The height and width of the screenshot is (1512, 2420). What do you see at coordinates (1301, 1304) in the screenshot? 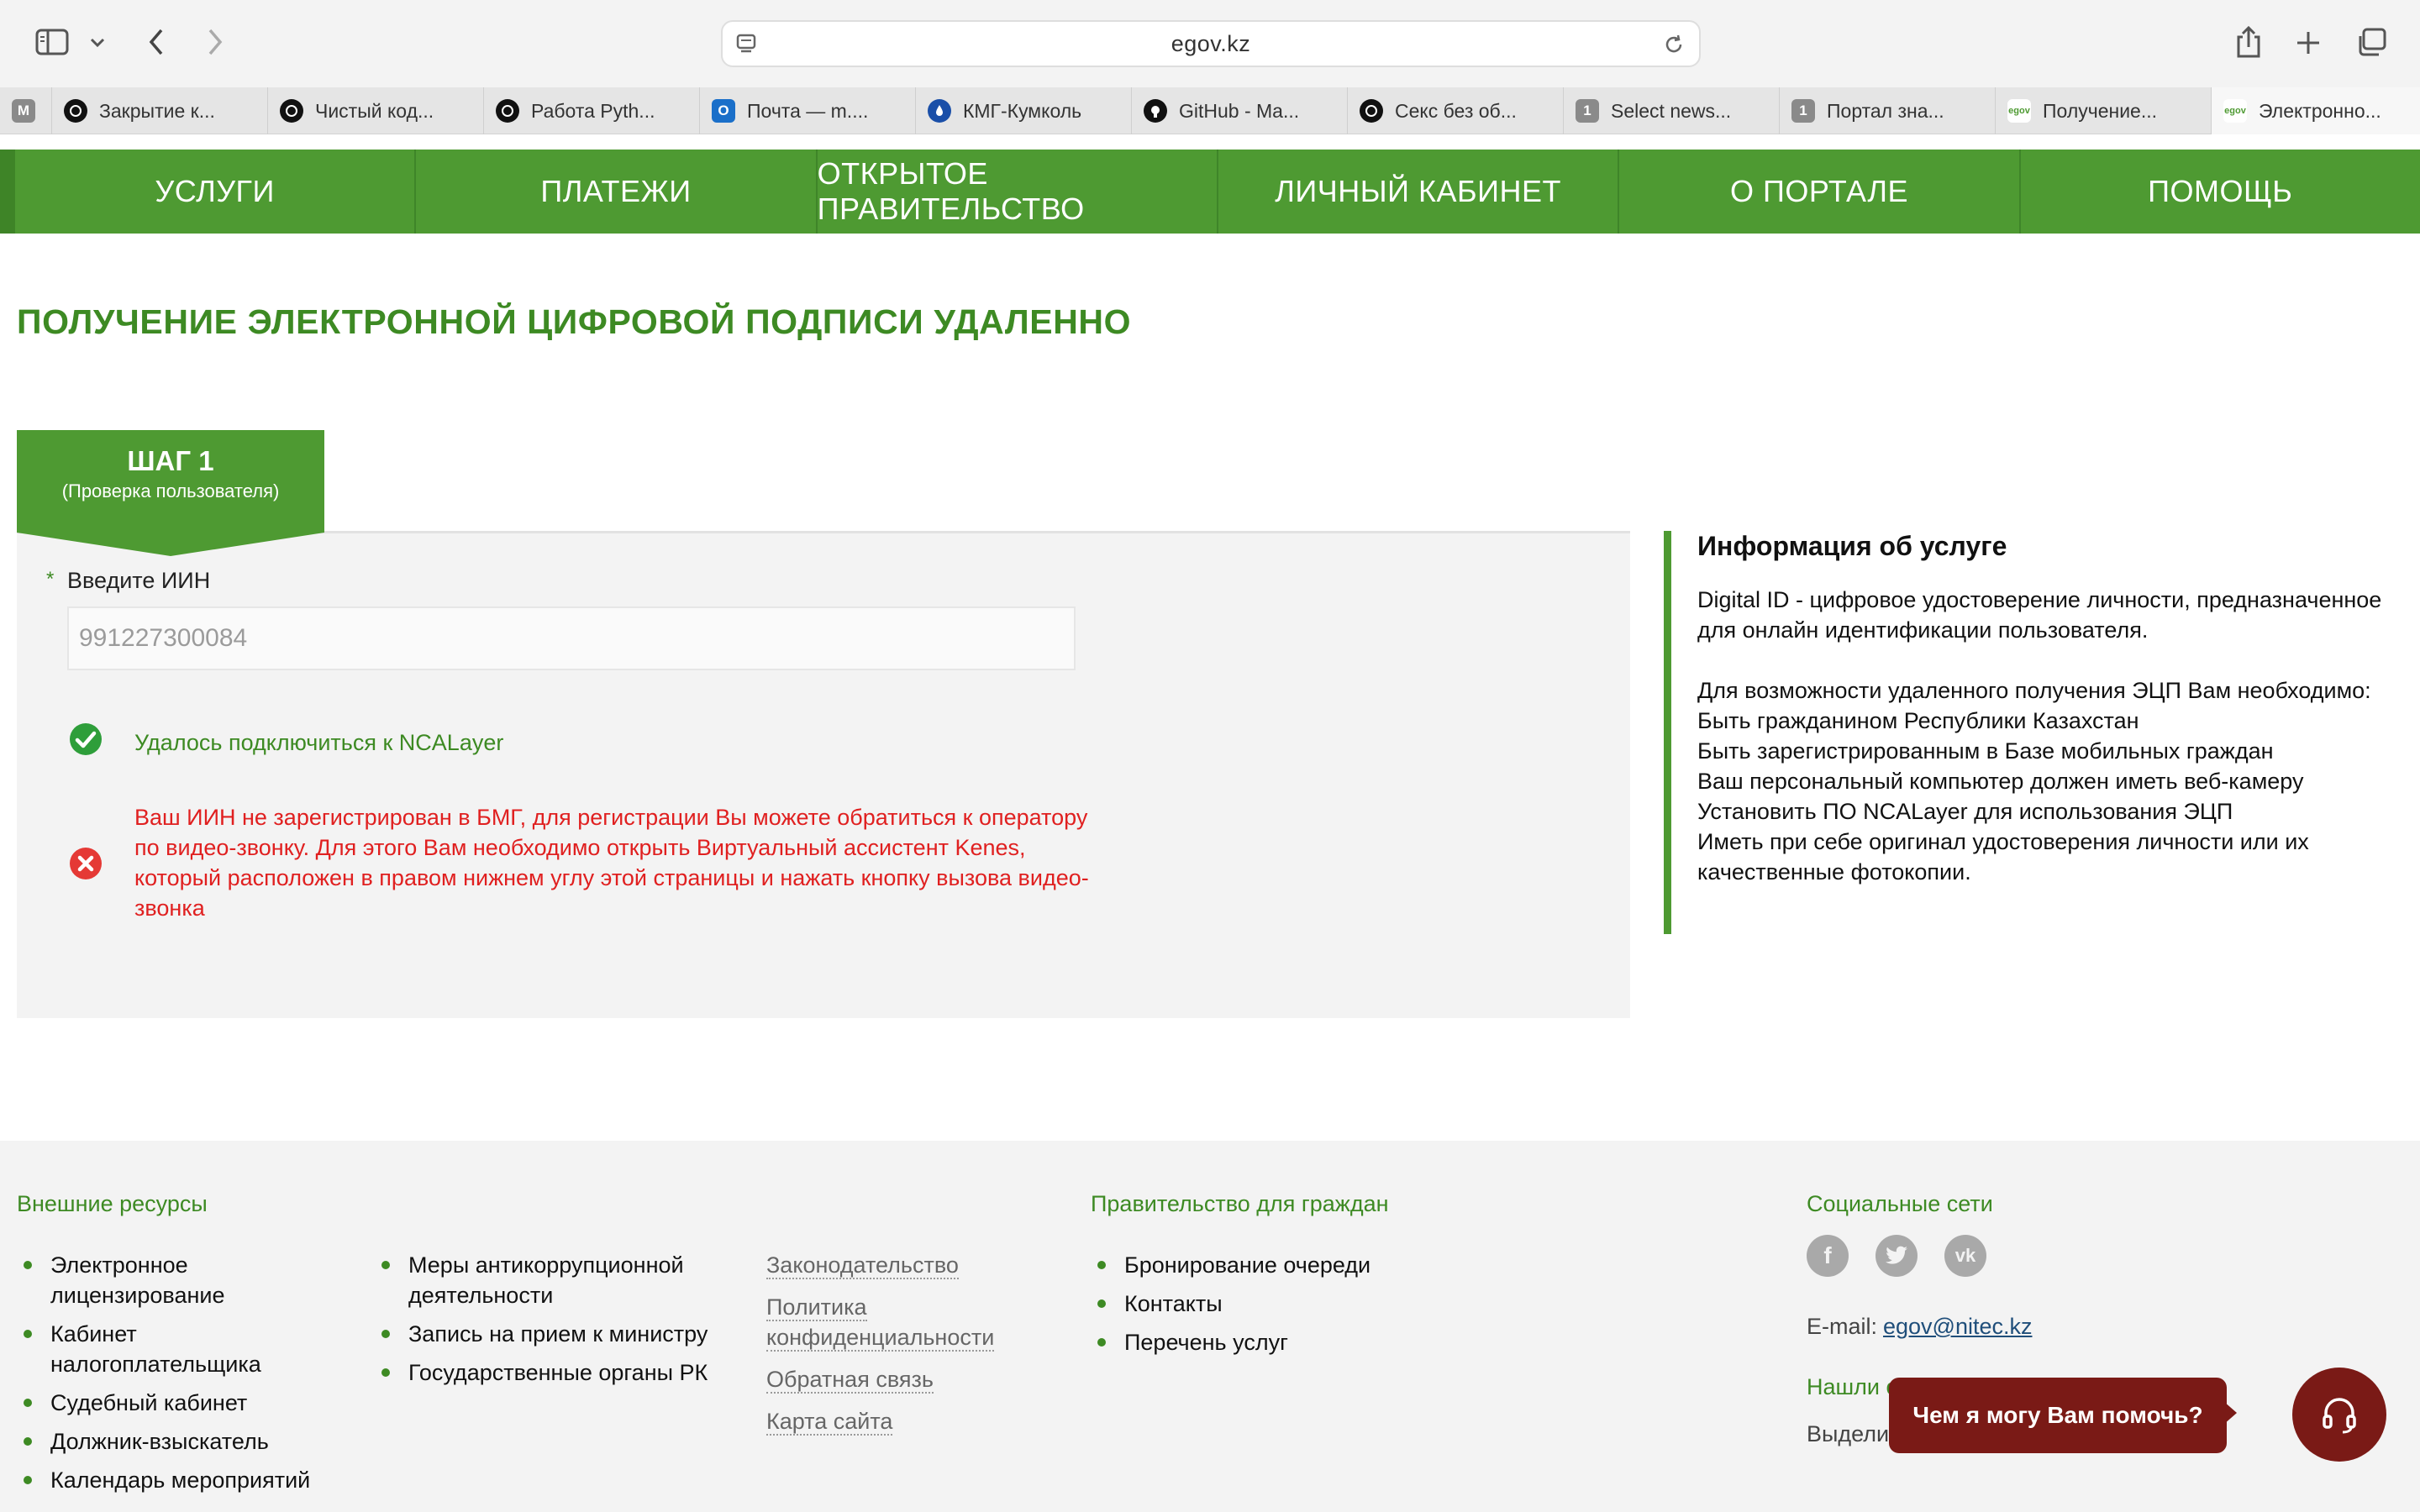
I see `footer-link: Контакты` at bounding box center [1301, 1304].